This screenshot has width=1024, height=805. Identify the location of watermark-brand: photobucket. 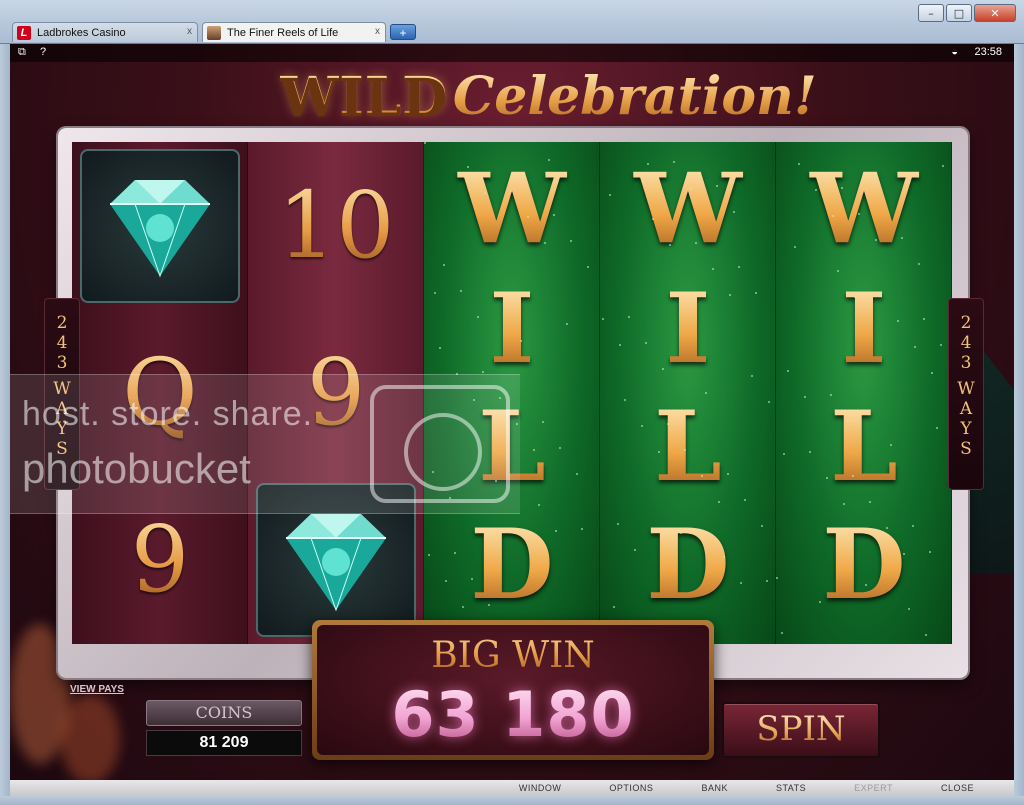
(136, 468).